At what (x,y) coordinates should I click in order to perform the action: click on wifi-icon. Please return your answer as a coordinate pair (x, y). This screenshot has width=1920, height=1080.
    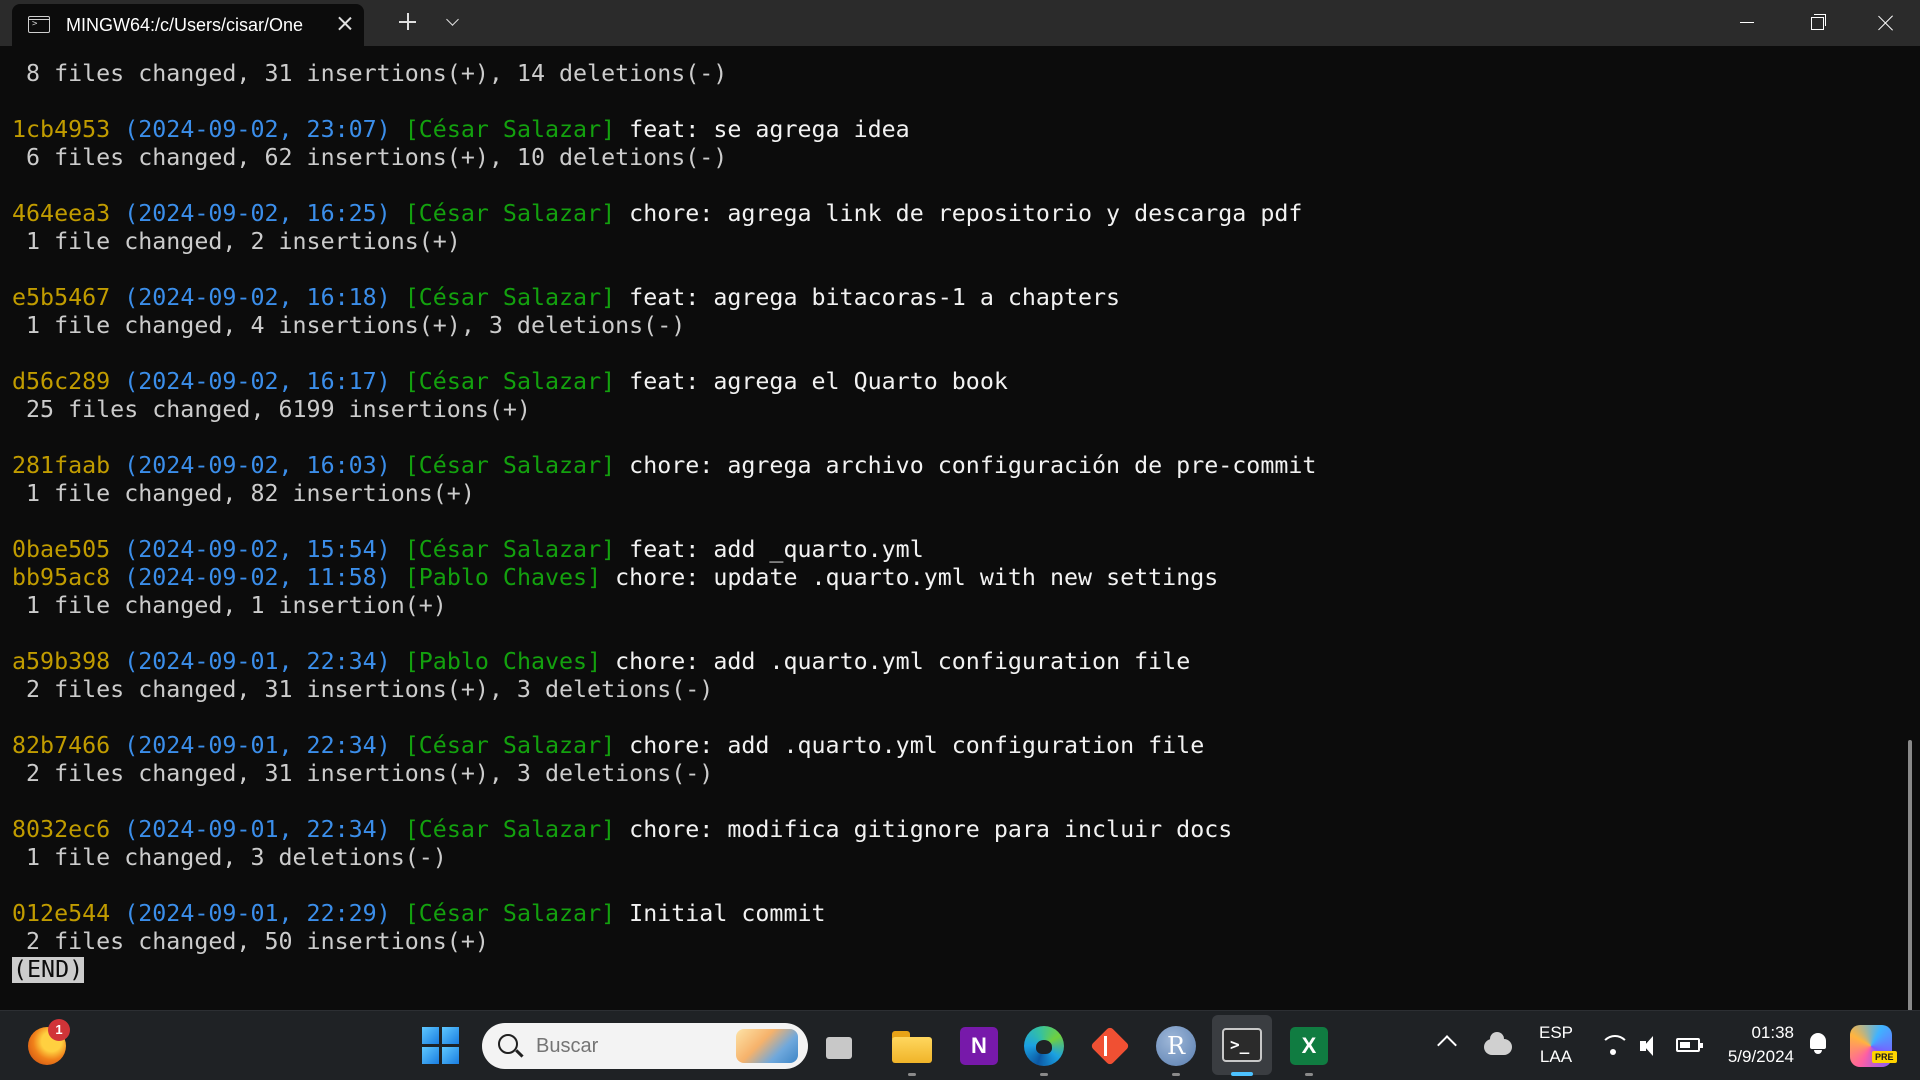
    Looking at the image, I should click on (1615, 1046).